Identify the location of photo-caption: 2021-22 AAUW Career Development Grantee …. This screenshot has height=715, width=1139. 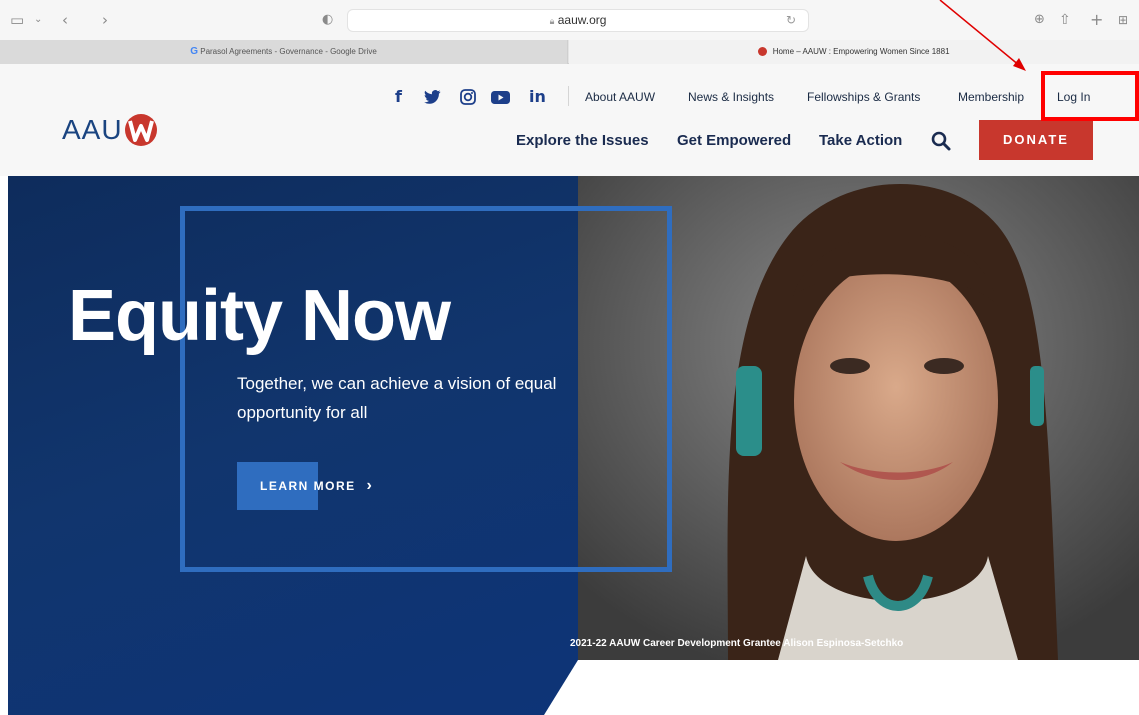
(737, 643).